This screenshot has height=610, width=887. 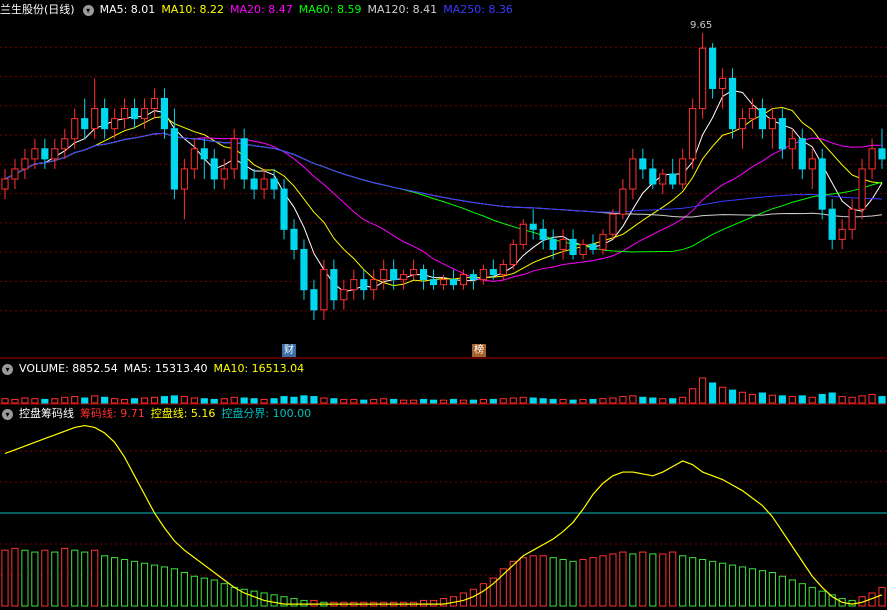 I want to click on indicator-panel-header: ▾ 控盘筹码线 筹码线: 9.71 控盘线: 5.16 控盘分界: 100.00, so click(x=158, y=414).